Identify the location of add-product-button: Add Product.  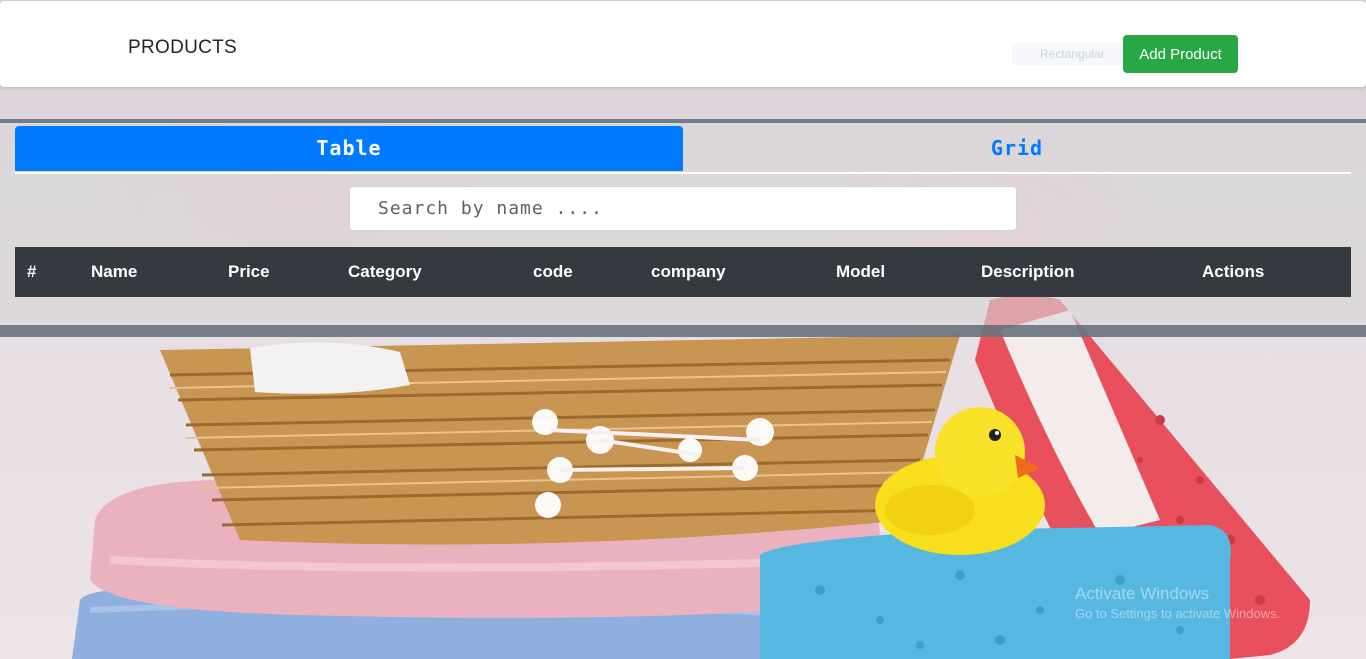
(1180, 54).